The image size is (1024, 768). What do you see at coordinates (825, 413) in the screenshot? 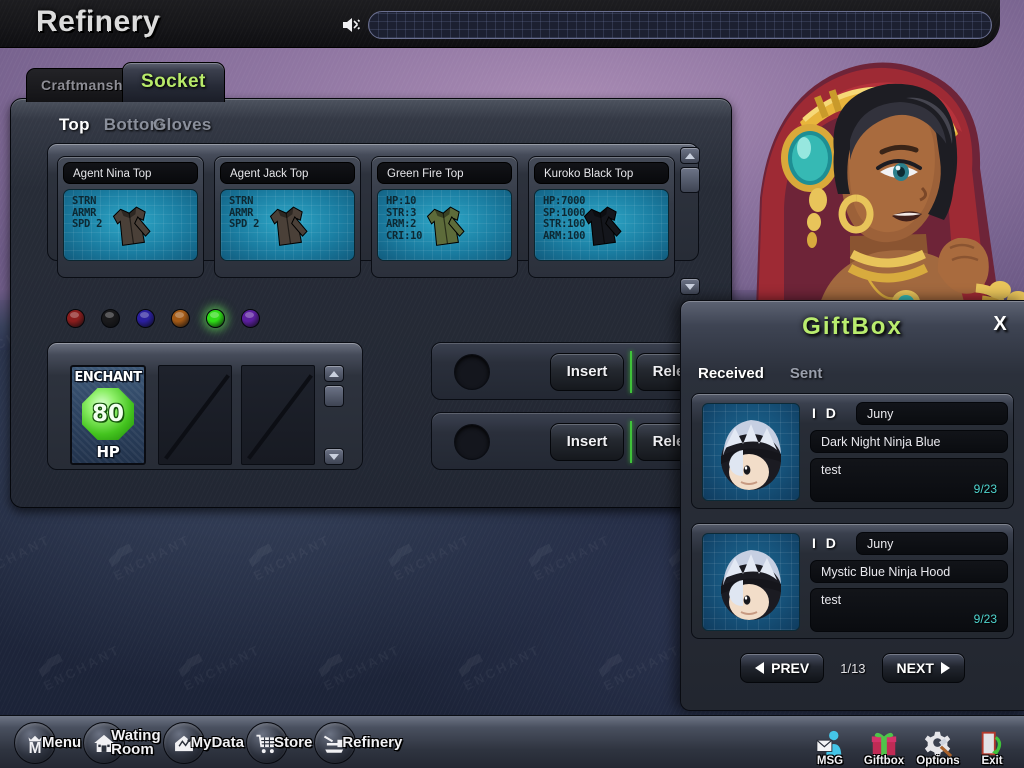
I see `gift-id-label: I D` at bounding box center [825, 413].